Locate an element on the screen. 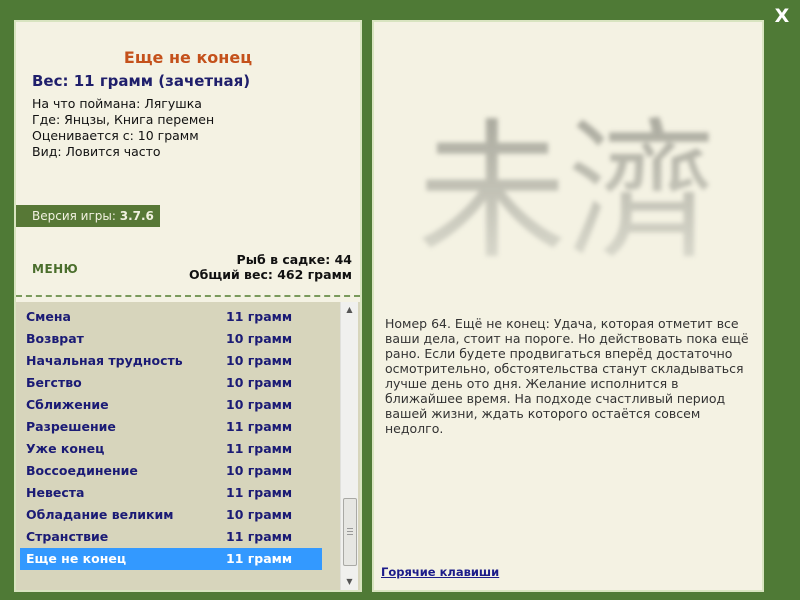  fish-list-item-name: Начальная трудность is located at coordinates (104, 360).